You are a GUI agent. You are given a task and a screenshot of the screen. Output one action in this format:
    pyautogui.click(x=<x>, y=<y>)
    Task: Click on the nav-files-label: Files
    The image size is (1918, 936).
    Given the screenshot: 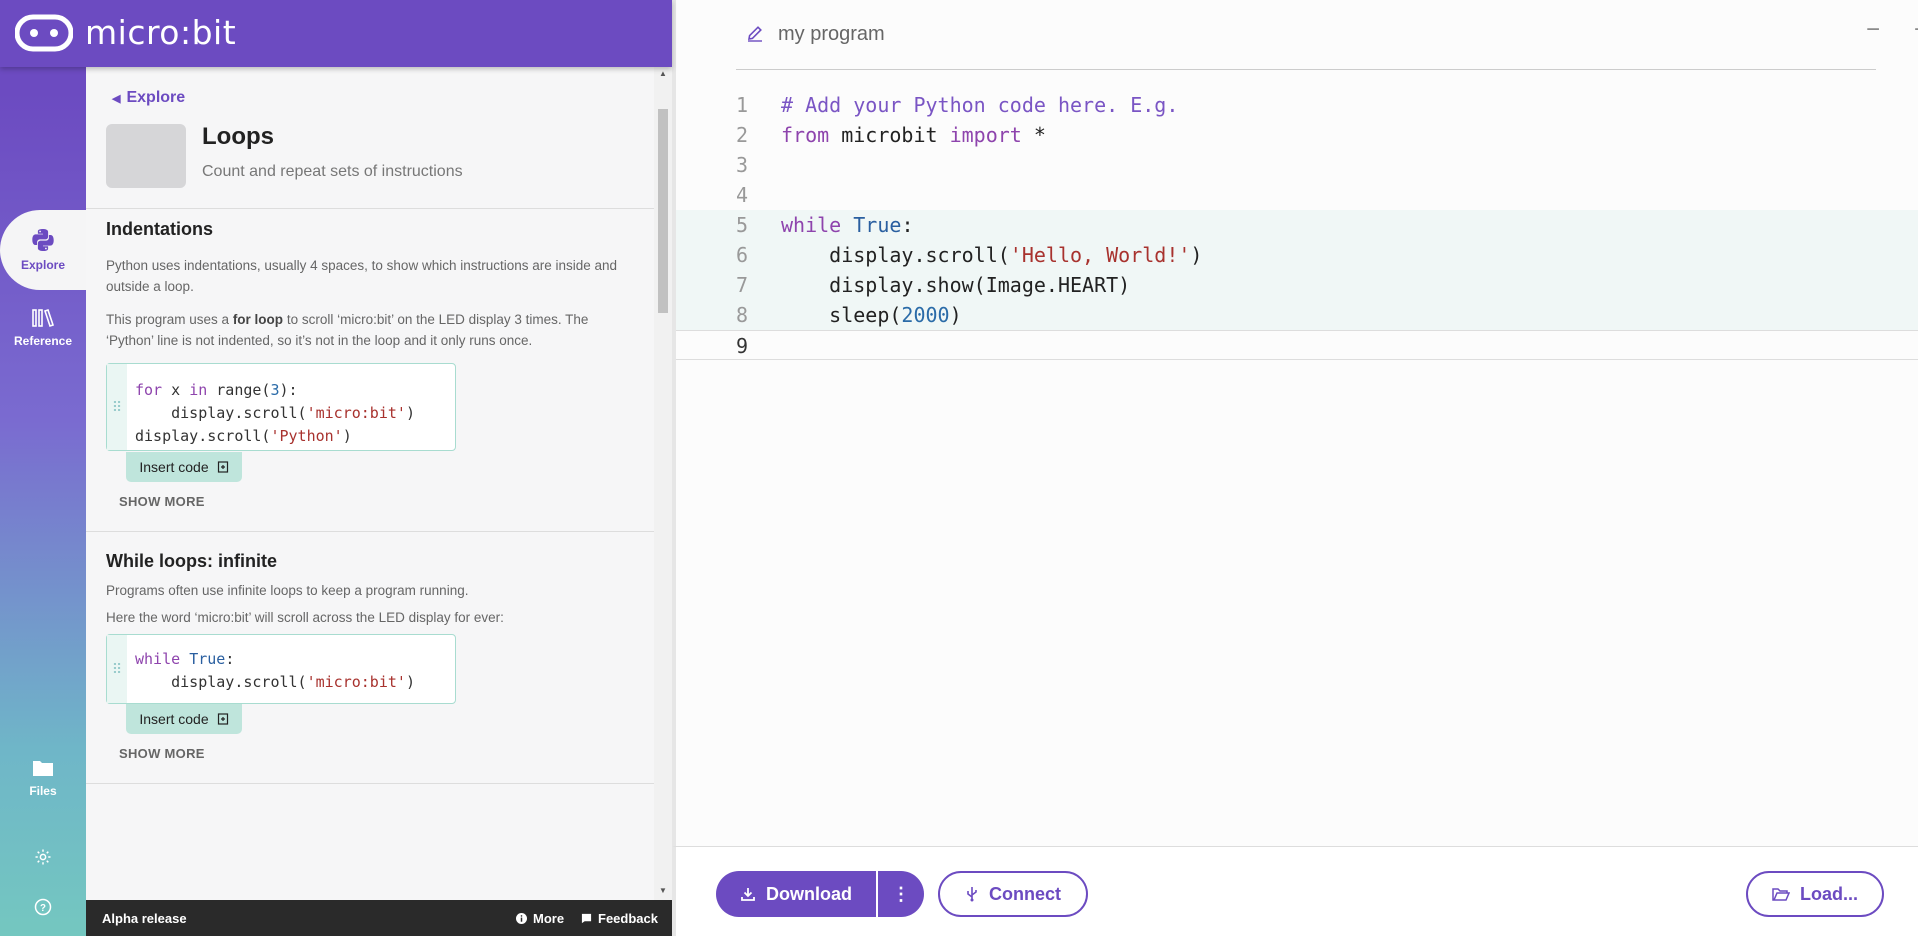 What is the action you would take?
    pyautogui.click(x=43, y=791)
    